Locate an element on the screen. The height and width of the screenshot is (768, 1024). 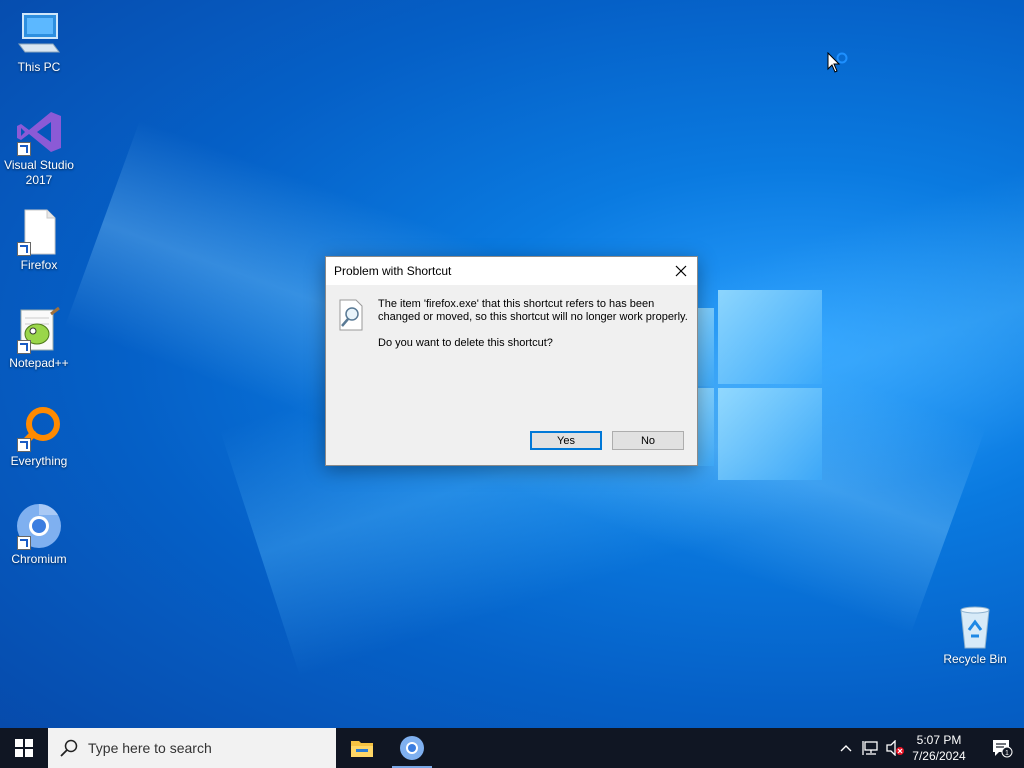
desktop-icon-recycle-bin: Recycle Bin is located at coordinates (975, 634).